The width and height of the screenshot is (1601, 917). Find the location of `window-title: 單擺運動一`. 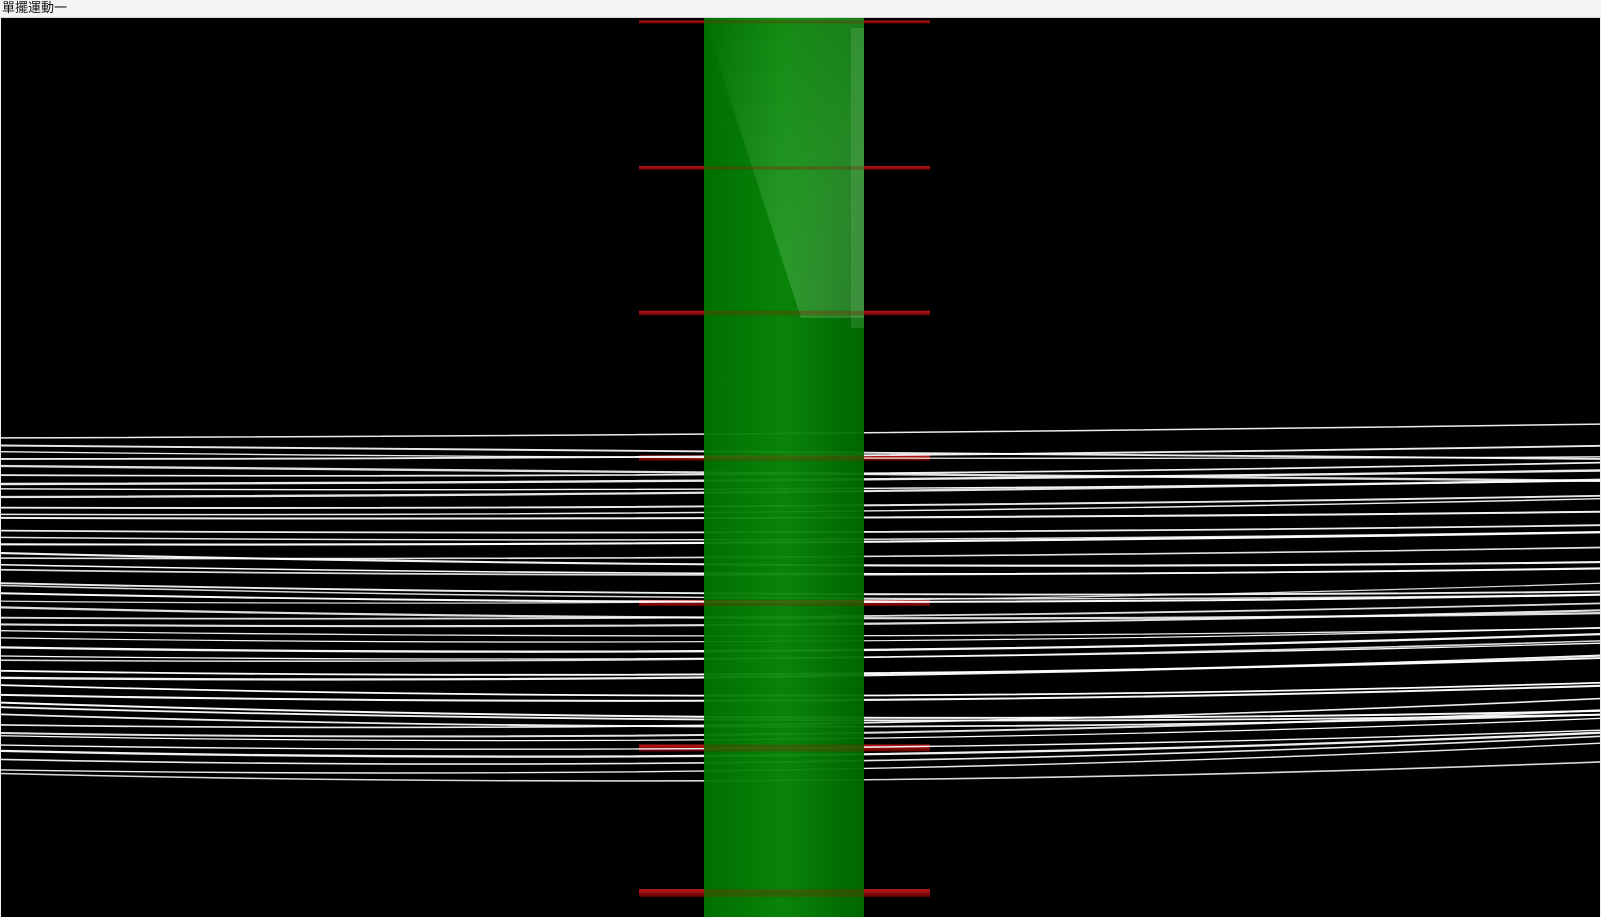

window-title: 單擺運動一 is located at coordinates (35, 8).